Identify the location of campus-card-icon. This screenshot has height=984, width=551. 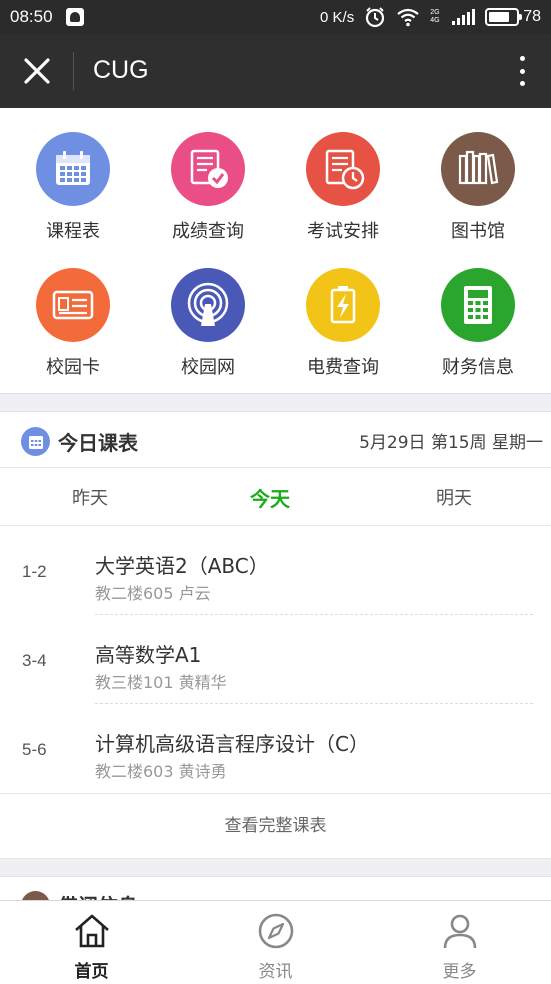
(73, 305).